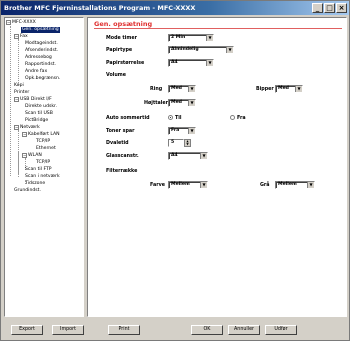 The width and height of the screenshot is (350, 341). What do you see at coordinates (41, 51) in the screenshot?
I see `tree-item-afsenderindst: Afsenderindst.` at bounding box center [41, 51].